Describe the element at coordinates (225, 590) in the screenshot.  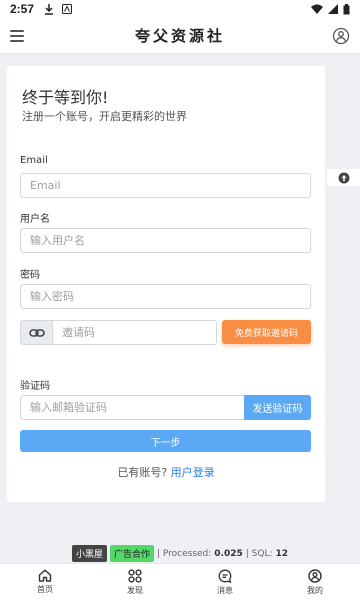
I see `tab-label: 消息` at that location.